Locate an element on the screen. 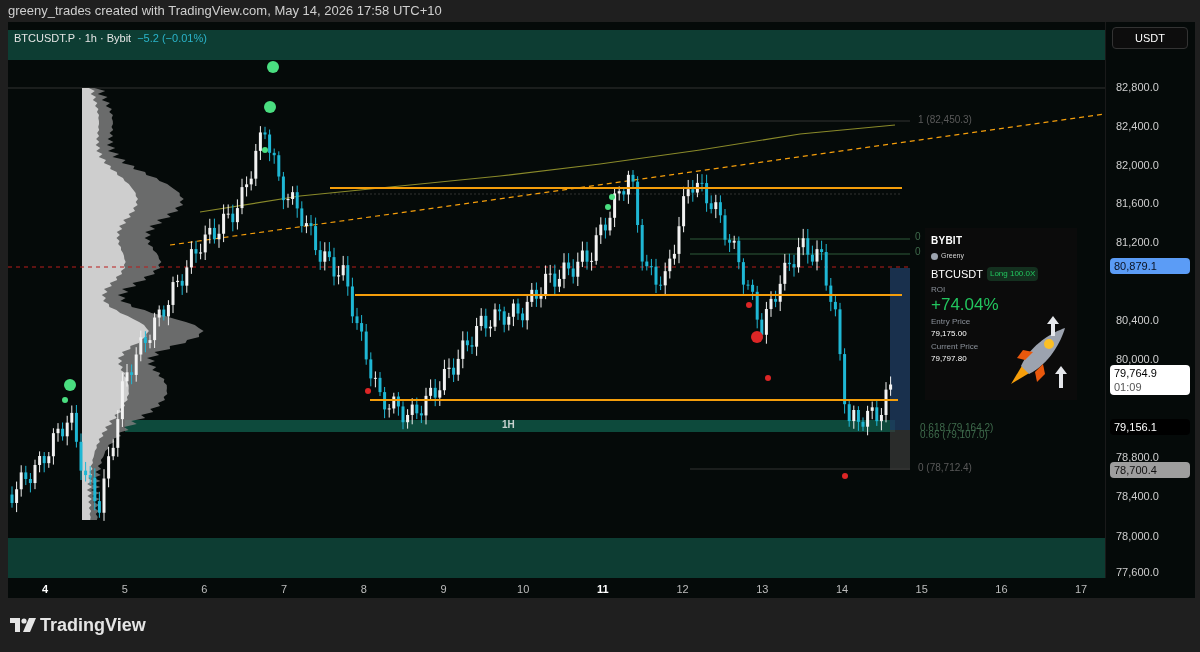 The width and height of the screenshot is (1200, 652). user-avatar-icon is located at coordinates (934, 256).